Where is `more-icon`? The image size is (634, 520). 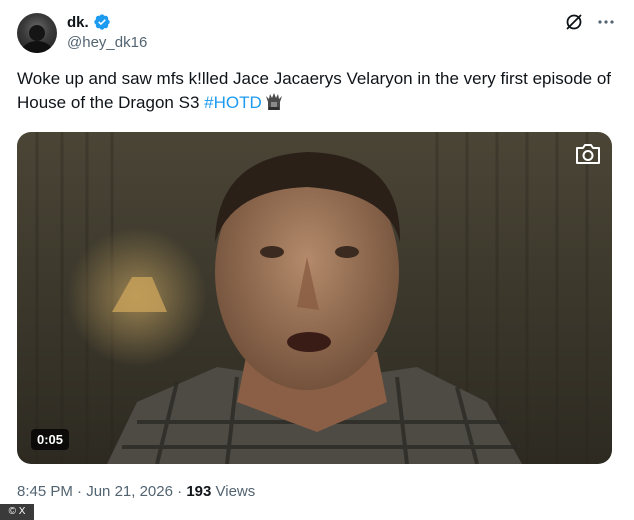
more-icon is located at coordinates (606, 22).